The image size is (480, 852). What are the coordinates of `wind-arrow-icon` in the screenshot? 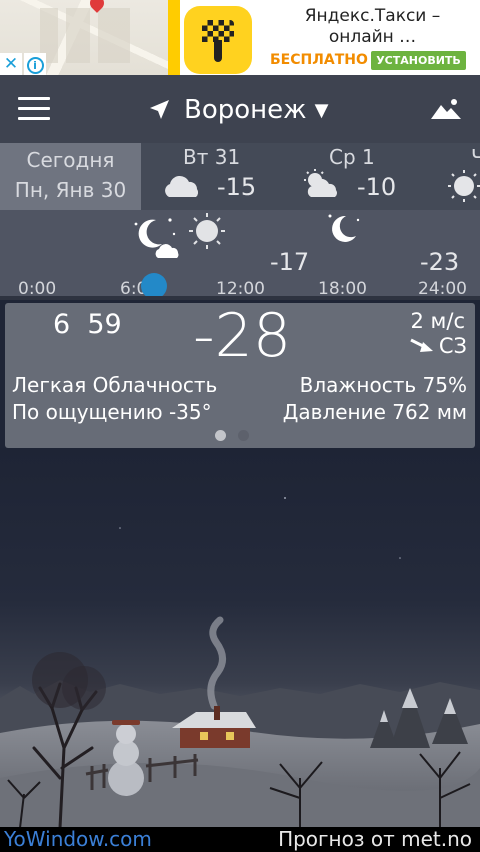 It's located at (421, 345).